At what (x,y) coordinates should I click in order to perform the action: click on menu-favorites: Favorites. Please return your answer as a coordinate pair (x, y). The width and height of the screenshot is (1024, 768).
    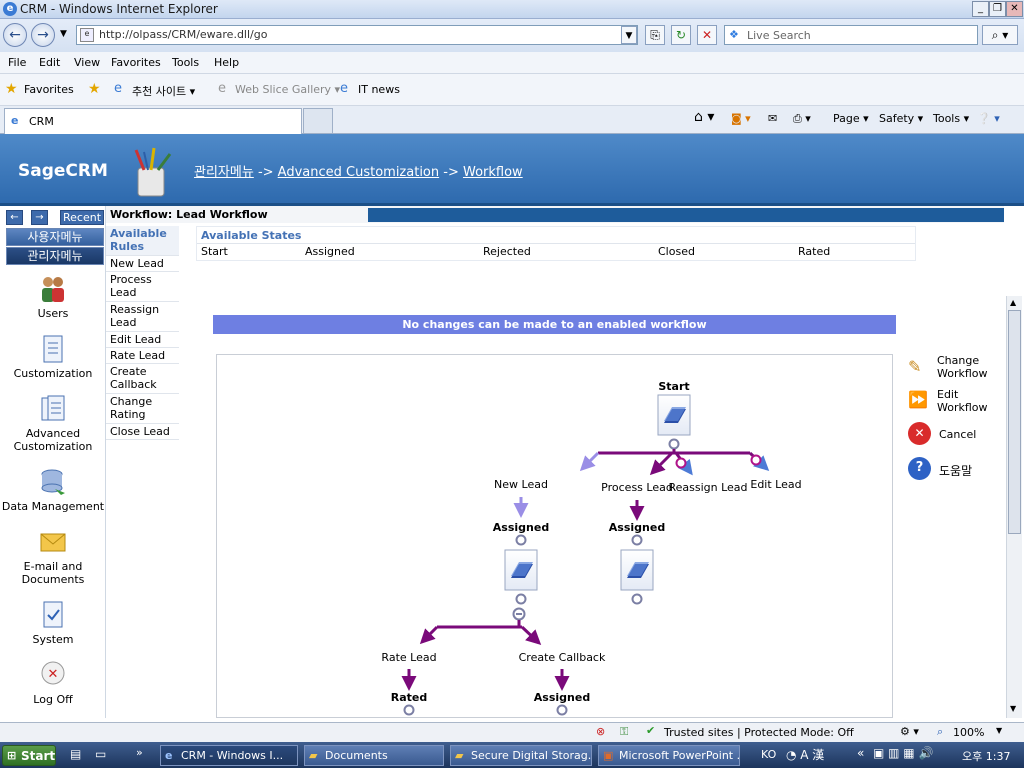
    Looking at the image, I should click on (136, 62).